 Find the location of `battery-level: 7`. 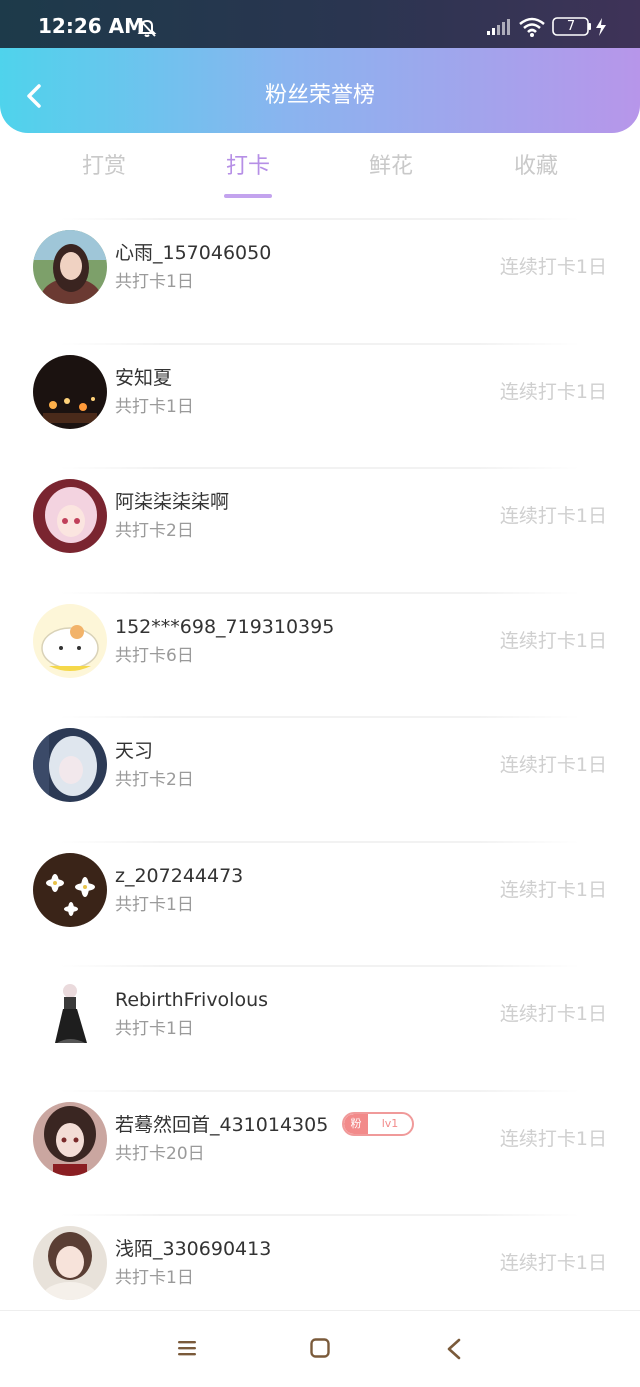

battery-level: 7 is located at coordinates (571, 26).